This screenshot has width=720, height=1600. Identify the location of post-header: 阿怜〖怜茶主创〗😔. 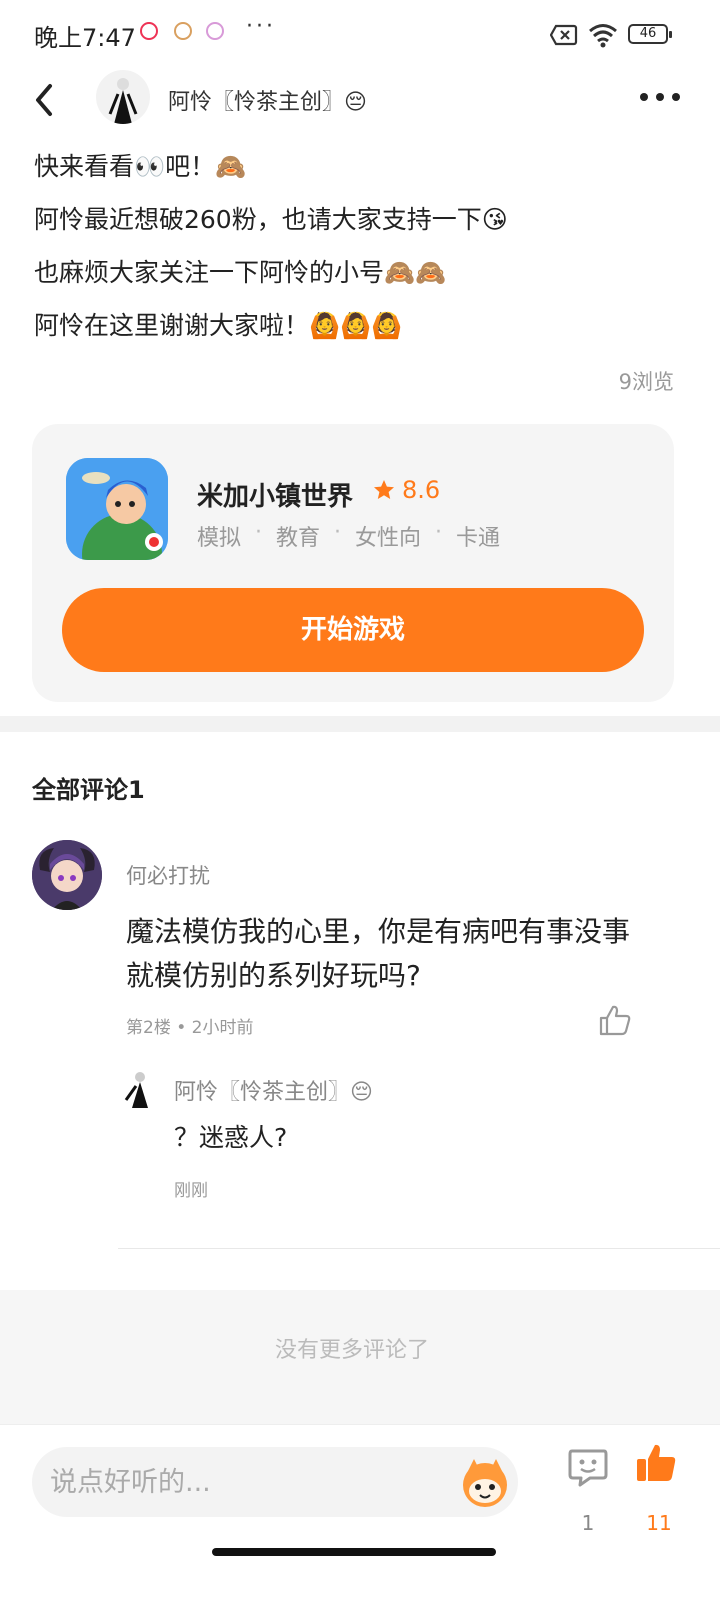
(360, 100).